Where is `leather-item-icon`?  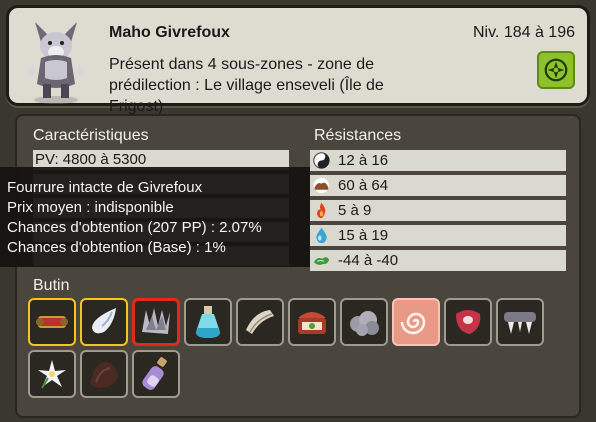 leather-item-icon is located at coordinates (104, 375).